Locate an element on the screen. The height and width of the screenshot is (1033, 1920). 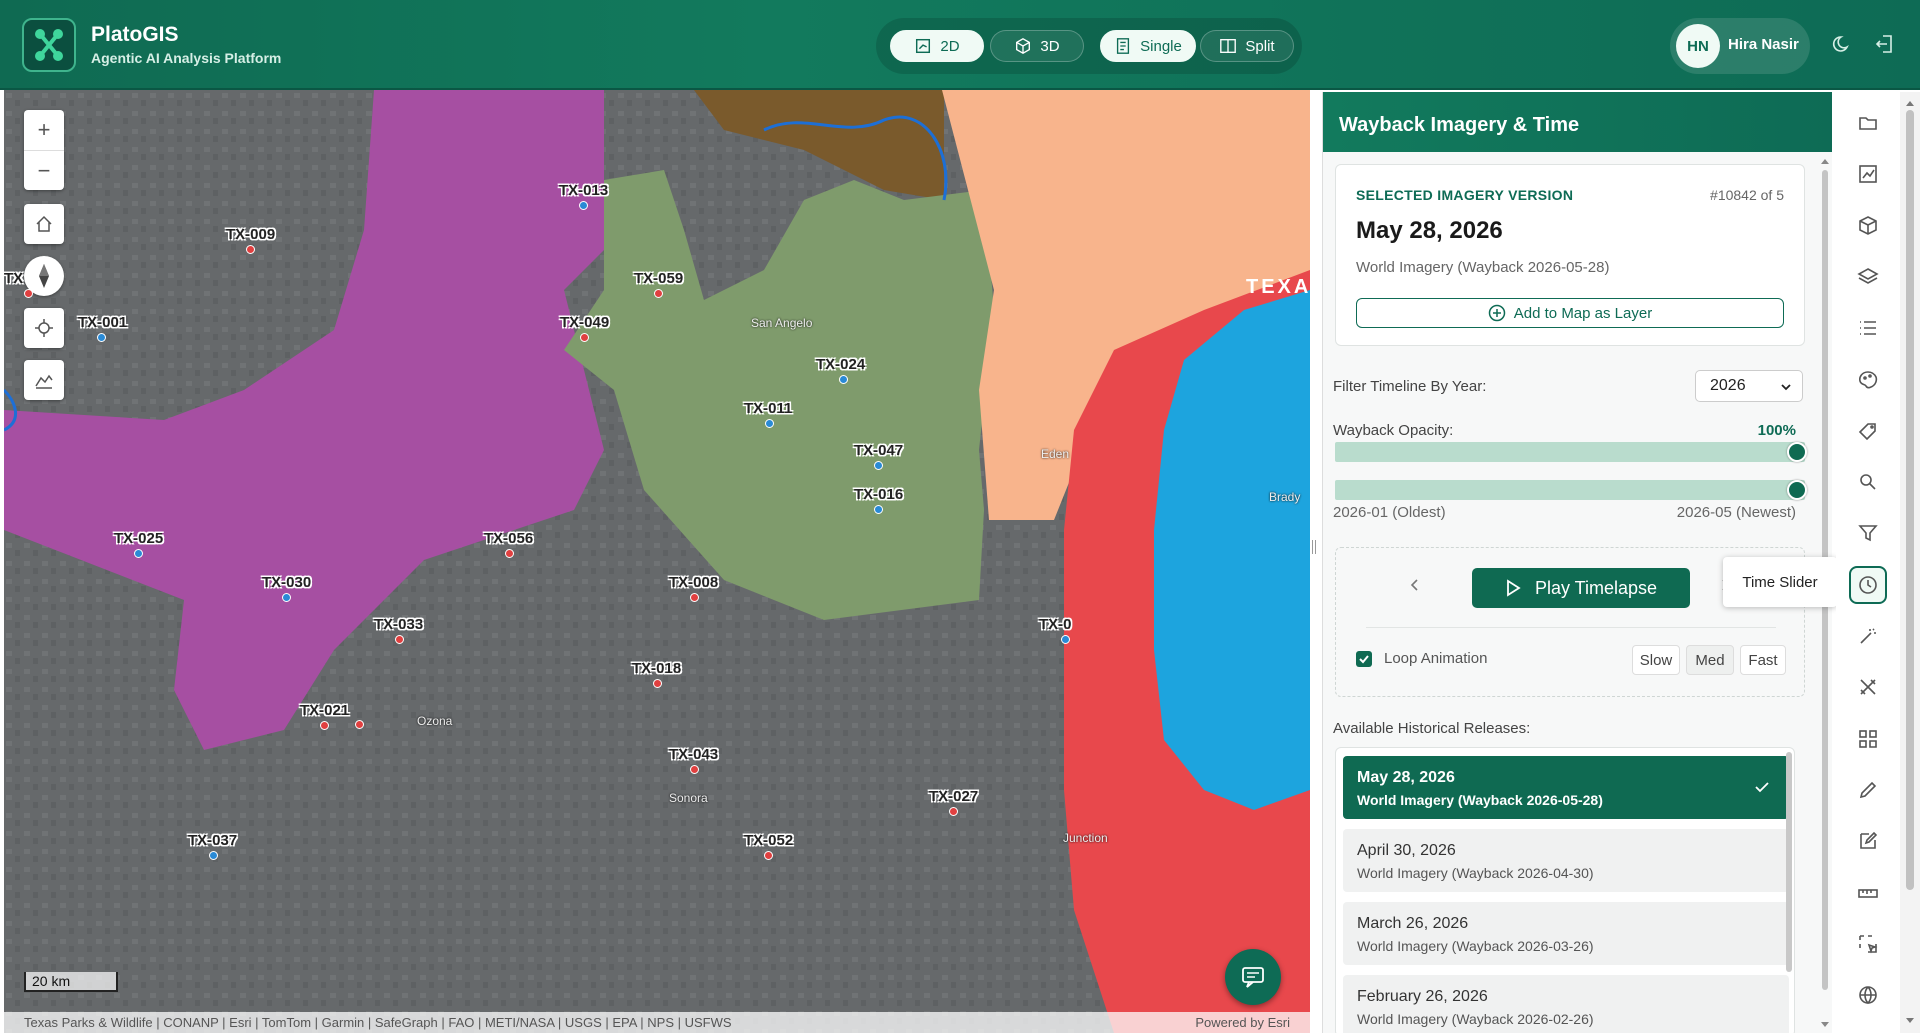
tool-measure-button is located at coordinates (1868, 893).